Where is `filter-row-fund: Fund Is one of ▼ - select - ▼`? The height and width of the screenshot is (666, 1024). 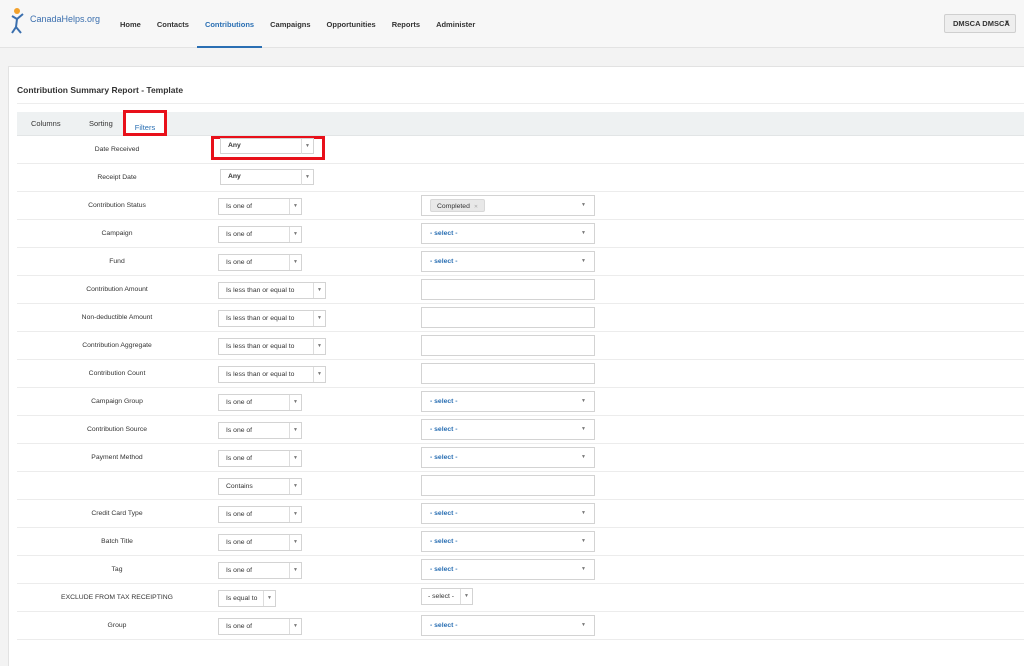 filter-row-fund: Fund Is one of ▼ - select - ▼ is located at coordinates (520, 262).